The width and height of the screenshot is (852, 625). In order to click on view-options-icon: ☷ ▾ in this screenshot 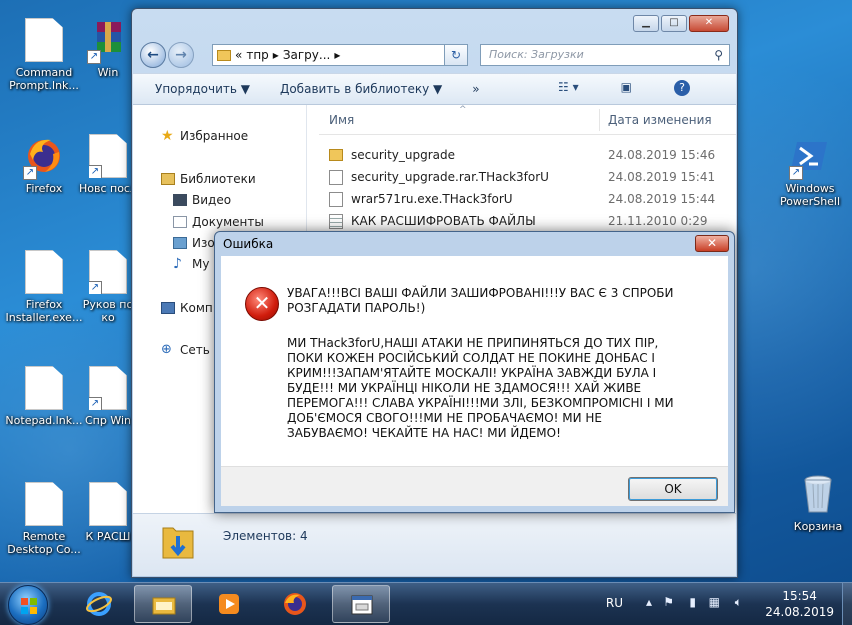, I will do `click(568, 88)`.